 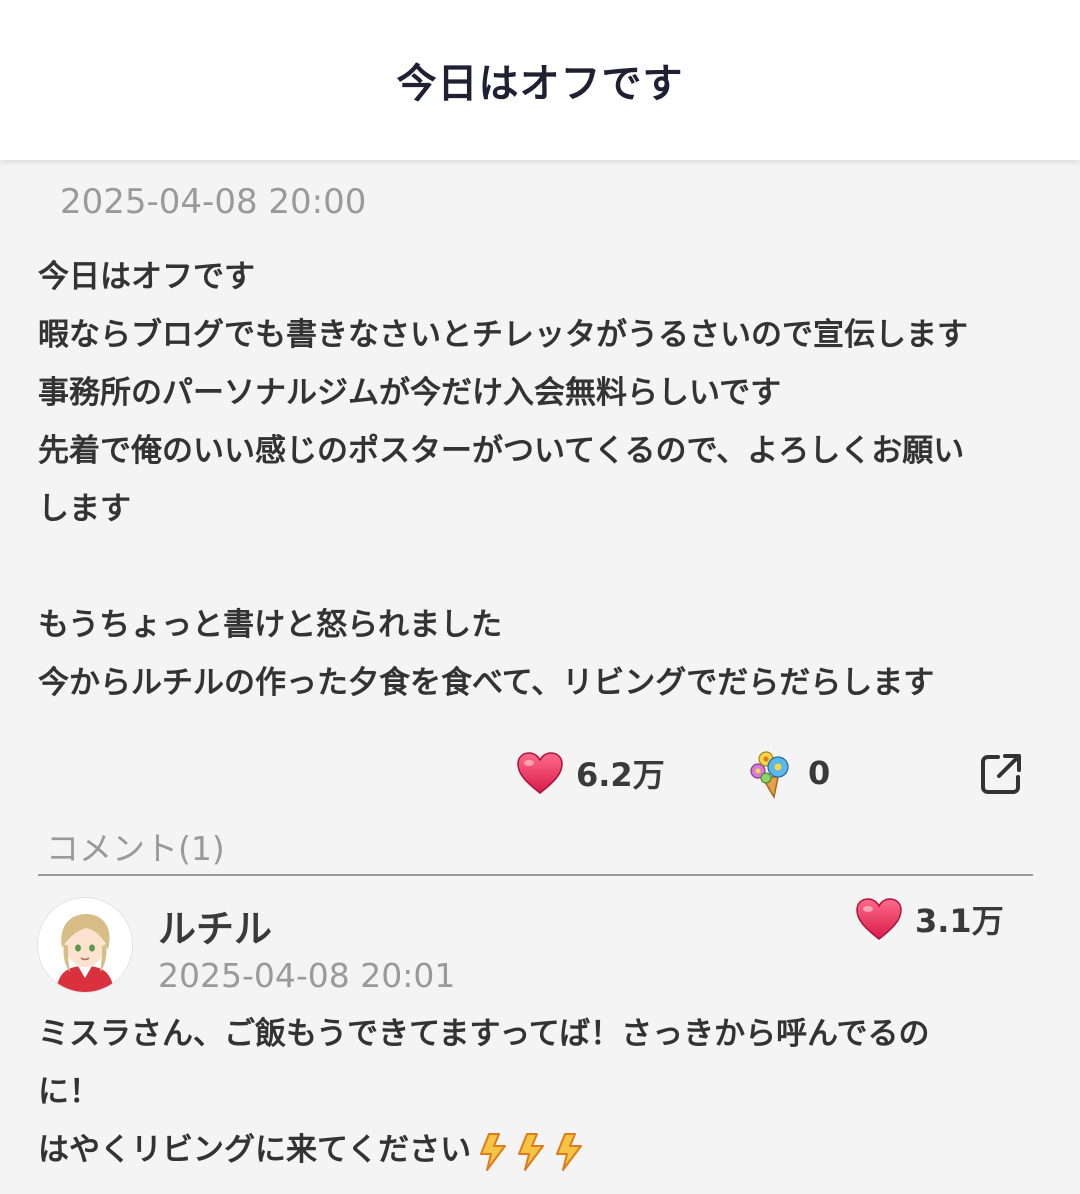 What do you see at coordinates (540, 84) in the screenshot?
I see `page-title: 今日はオフです` at bounding box center [540, 84].